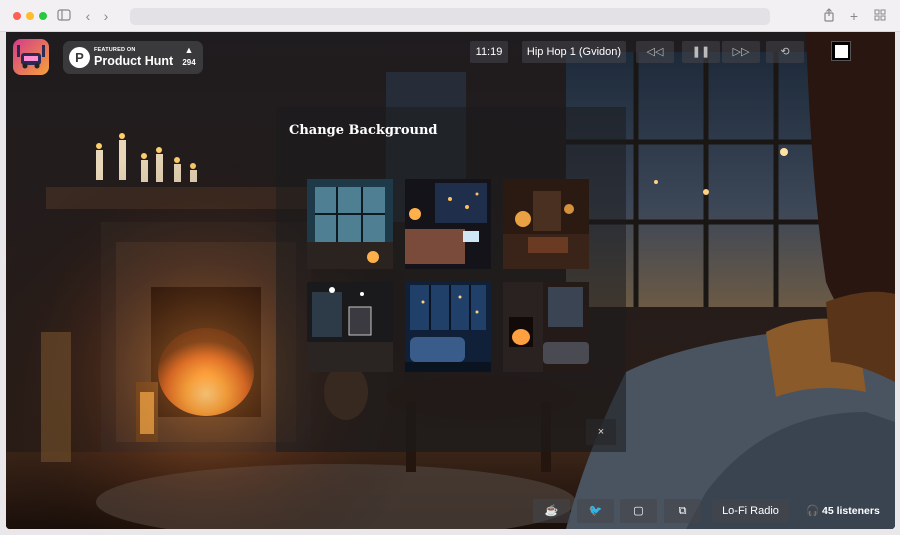 The image size is (900, 535). What do you see at coordinates (115, 50) in the screenshot?
I see `featured-label: FEATURED ON` at bounding box center [115, 50].